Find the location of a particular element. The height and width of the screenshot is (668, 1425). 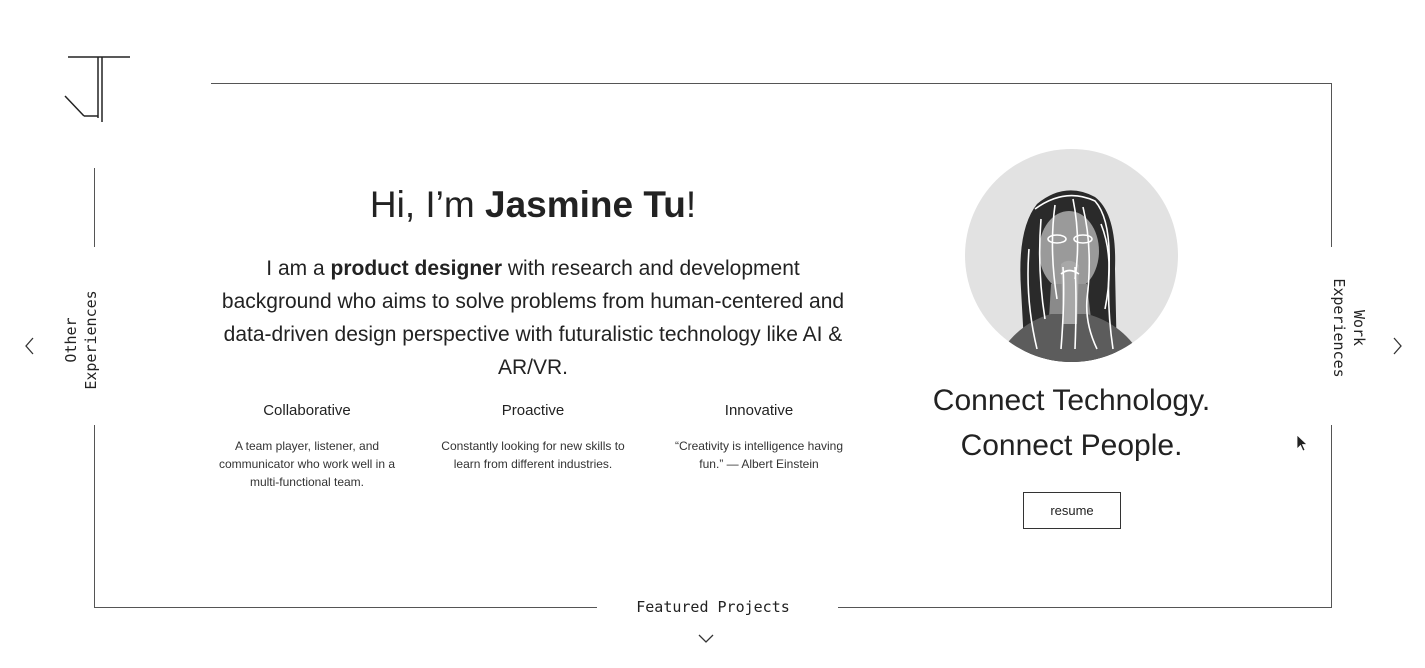

frame-right-upper-line is located at coordinates (1331, 165).